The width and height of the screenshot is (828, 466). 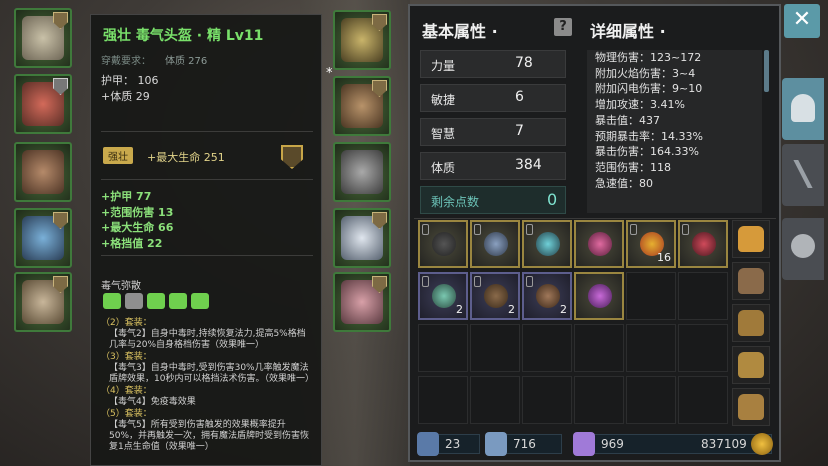 I want to click on requirement-label: 穿戴要求：, so click(x=126, y=61).